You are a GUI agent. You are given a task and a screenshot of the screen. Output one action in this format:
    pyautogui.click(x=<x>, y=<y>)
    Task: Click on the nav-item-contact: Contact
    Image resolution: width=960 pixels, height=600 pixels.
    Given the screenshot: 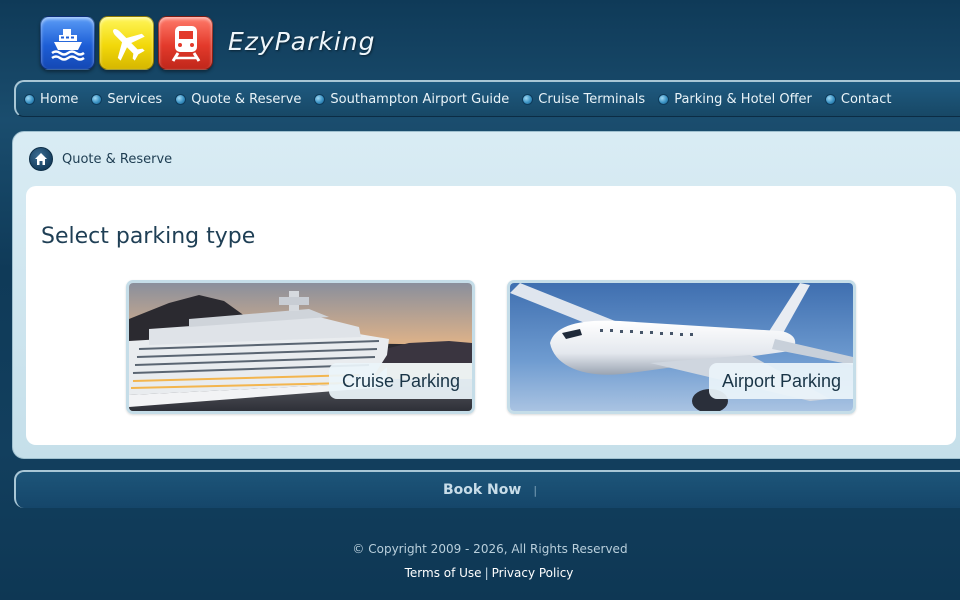 What is the action you would take?
    pyautogui.click(x=858, y=99)
    